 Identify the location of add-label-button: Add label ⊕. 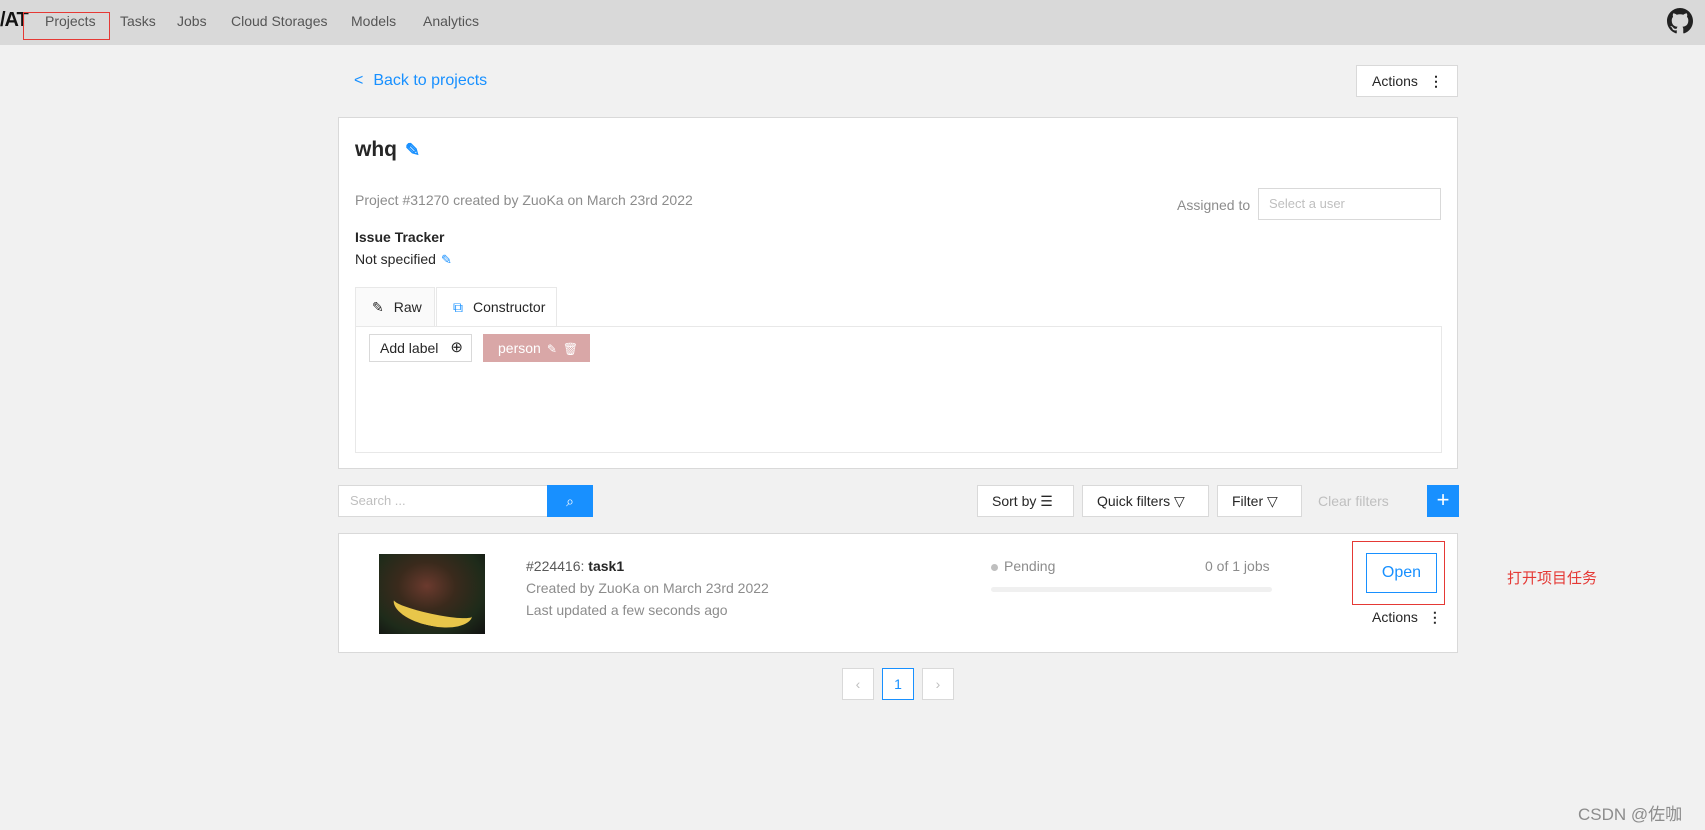
(420, 348).